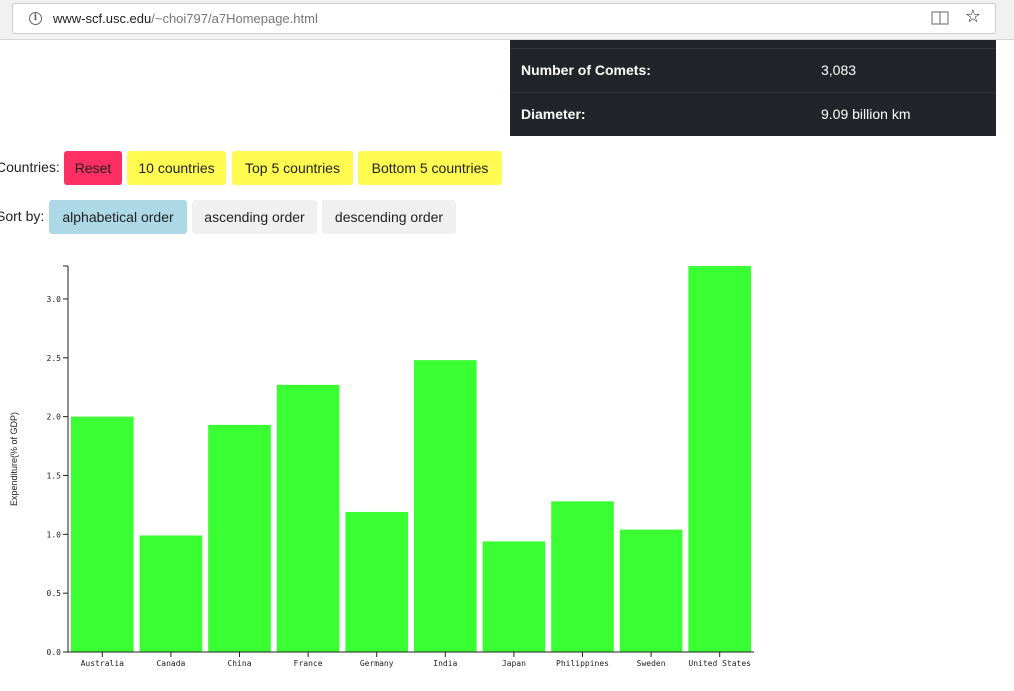 This screenshot has height=691, width=1014. What do you see at coordinates (719, 663) in the screenshot?
I see `x-tick-label: United States` at bounding box center [719, 663].